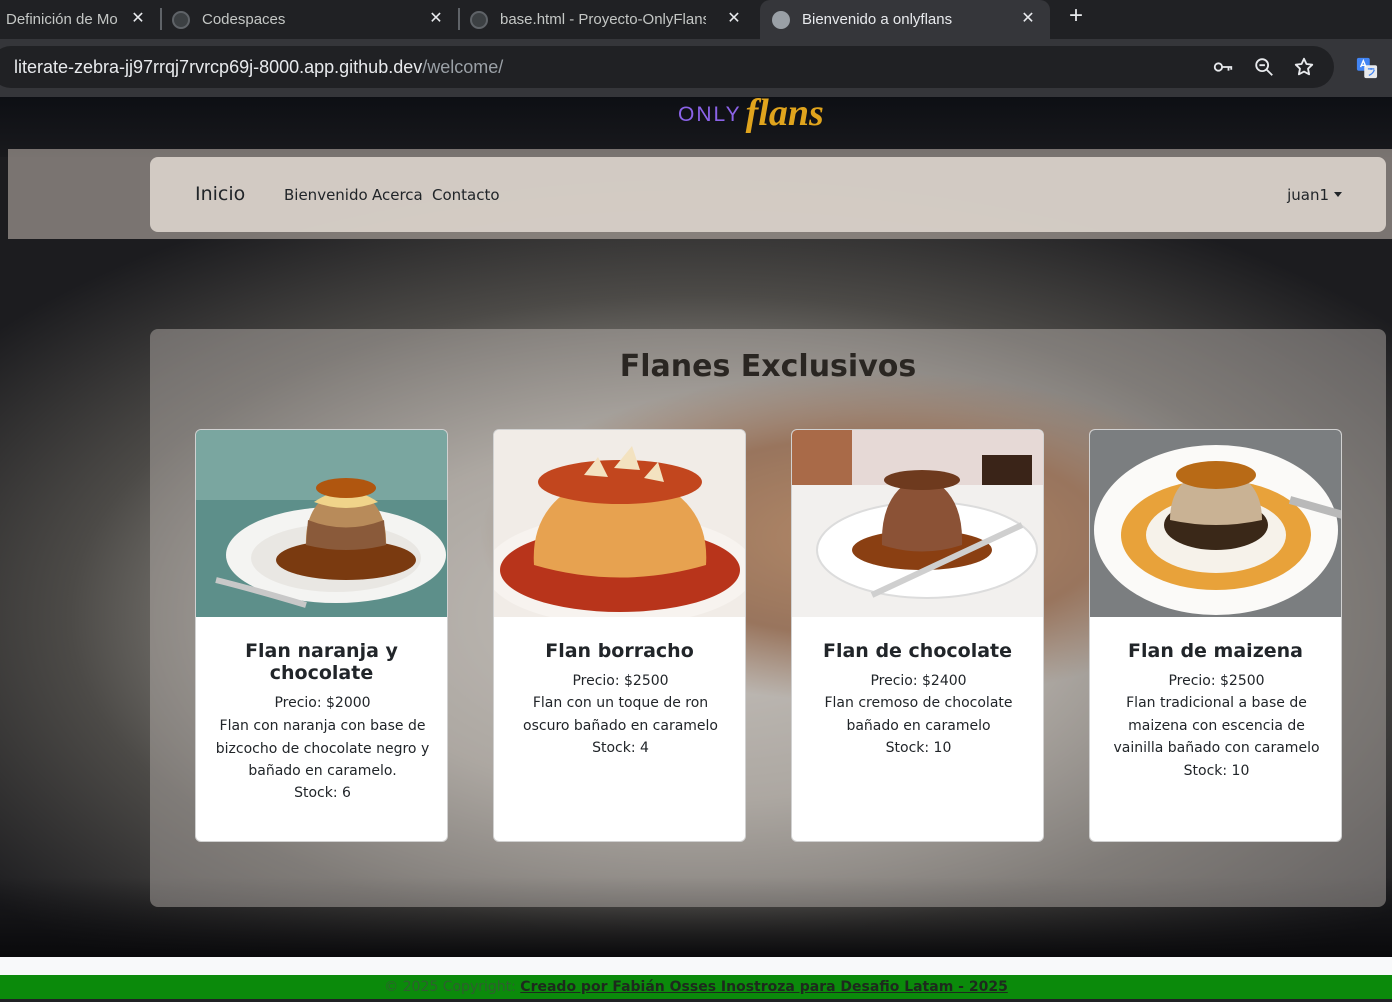 The height and width of the screenshot is (1002, 1392). I want to click on product-name: Flan de maizena, so click(1215, 651).